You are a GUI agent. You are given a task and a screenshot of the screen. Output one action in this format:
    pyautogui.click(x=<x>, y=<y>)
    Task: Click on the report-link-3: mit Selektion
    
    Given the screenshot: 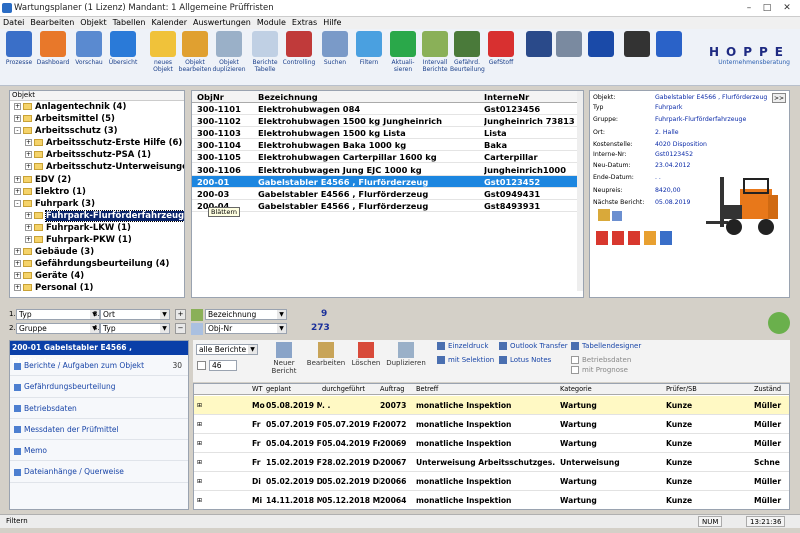 What is the action you would take?
    pyautogui.click(x=465, y=360)
    